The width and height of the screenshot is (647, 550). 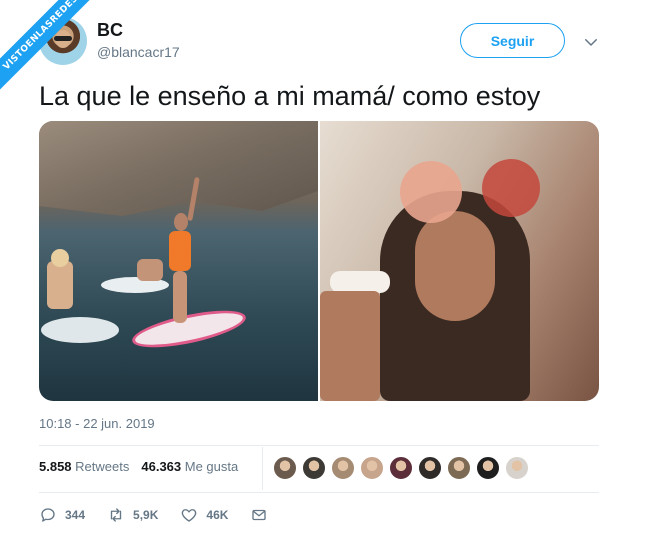 I want to click on heart-icon, so click(x=189, y=515).